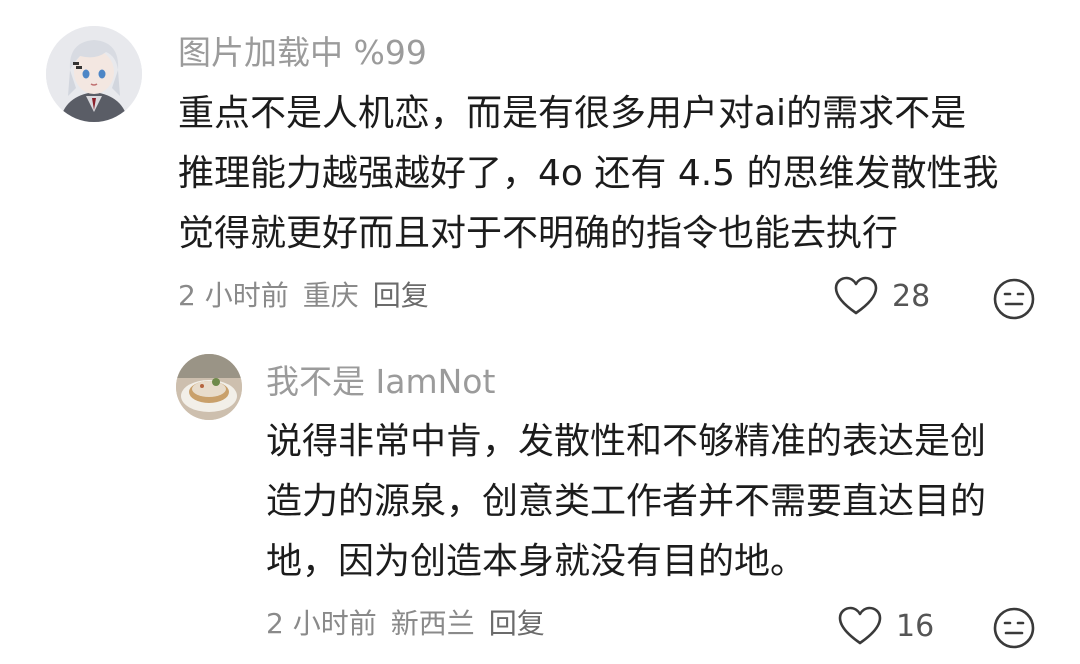 This screenshot has width=1080, height=664. Describe the element at coordinates (572, 113) in the screenshot. I see `comment-content-line: 重点不是人机恋，而是有很多用户对ai的需求不是` at that location.